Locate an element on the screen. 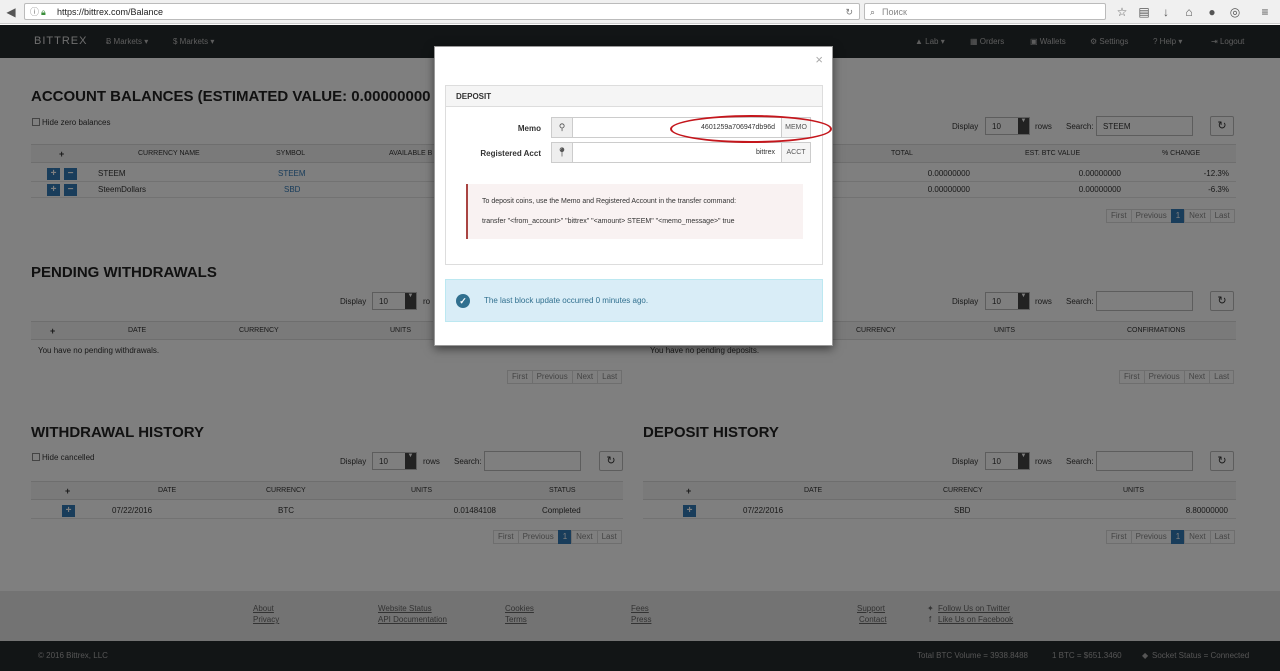 This screenshot has width=1280, height=671. close-icon: × is located at coordinates (819, 59).